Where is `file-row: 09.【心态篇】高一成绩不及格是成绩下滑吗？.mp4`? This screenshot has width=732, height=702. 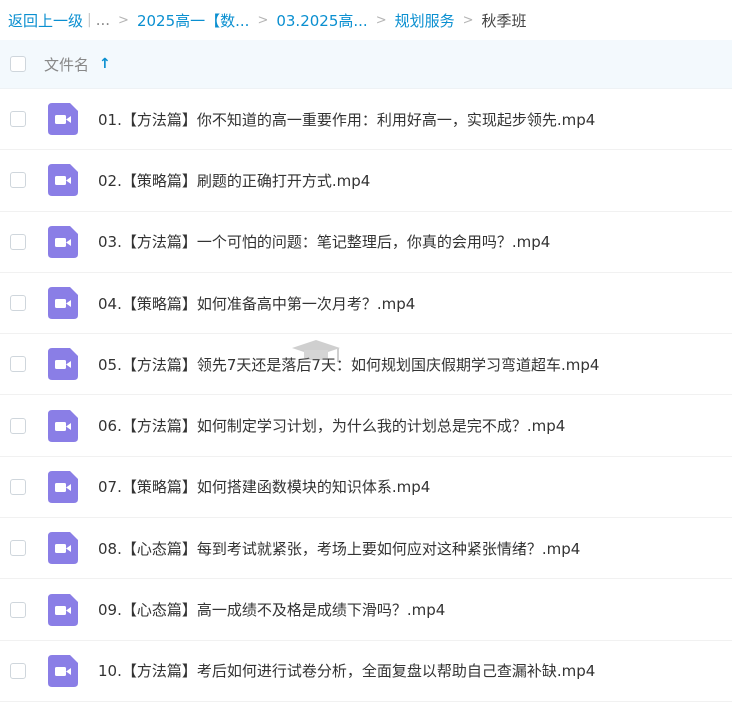 file-row: 09.【心态篇】高一成绩不及格是成绩下滑吗？.mp4 is located at coordinates (366, 610).